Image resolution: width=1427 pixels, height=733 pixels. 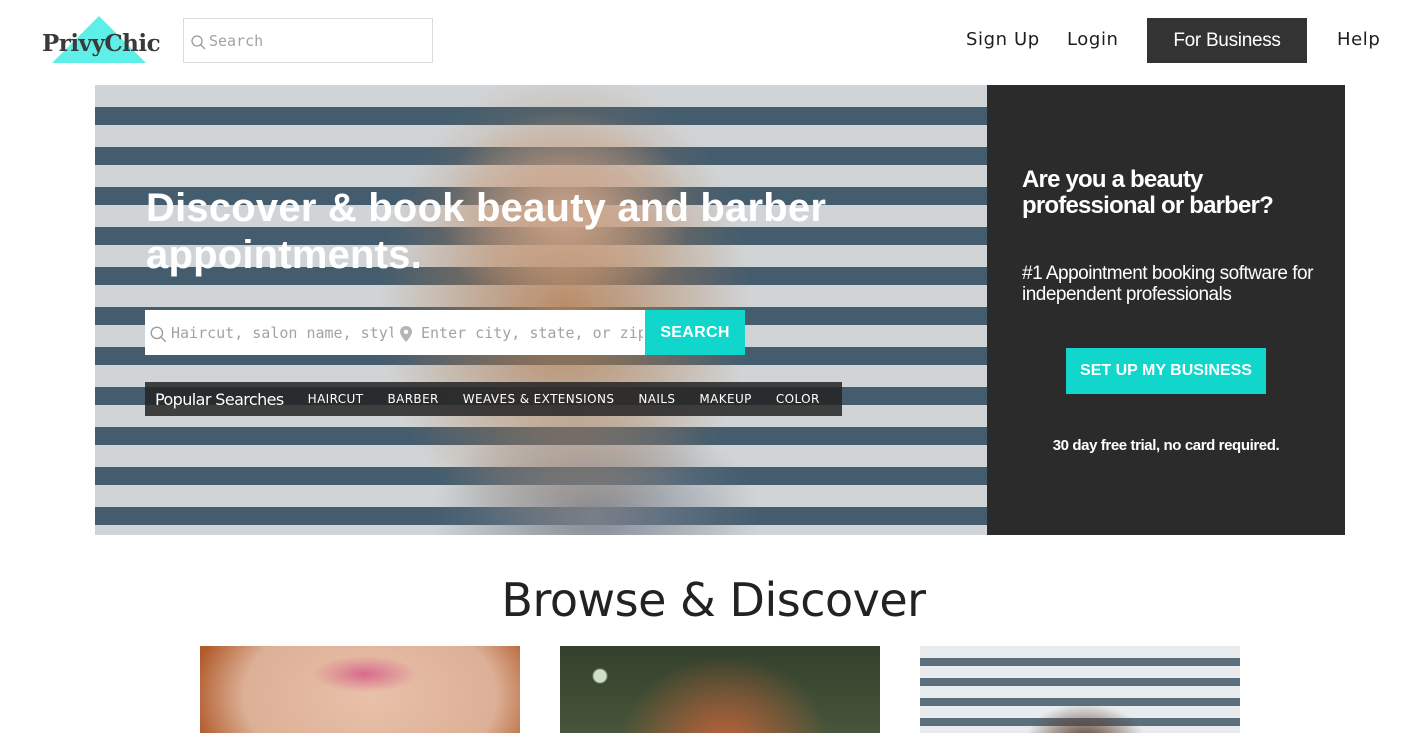 What do you see at coordinates (412, 399) in the screenshot?
I see `popular-tag-barber: BARBER` at bounding box center [412, 399].